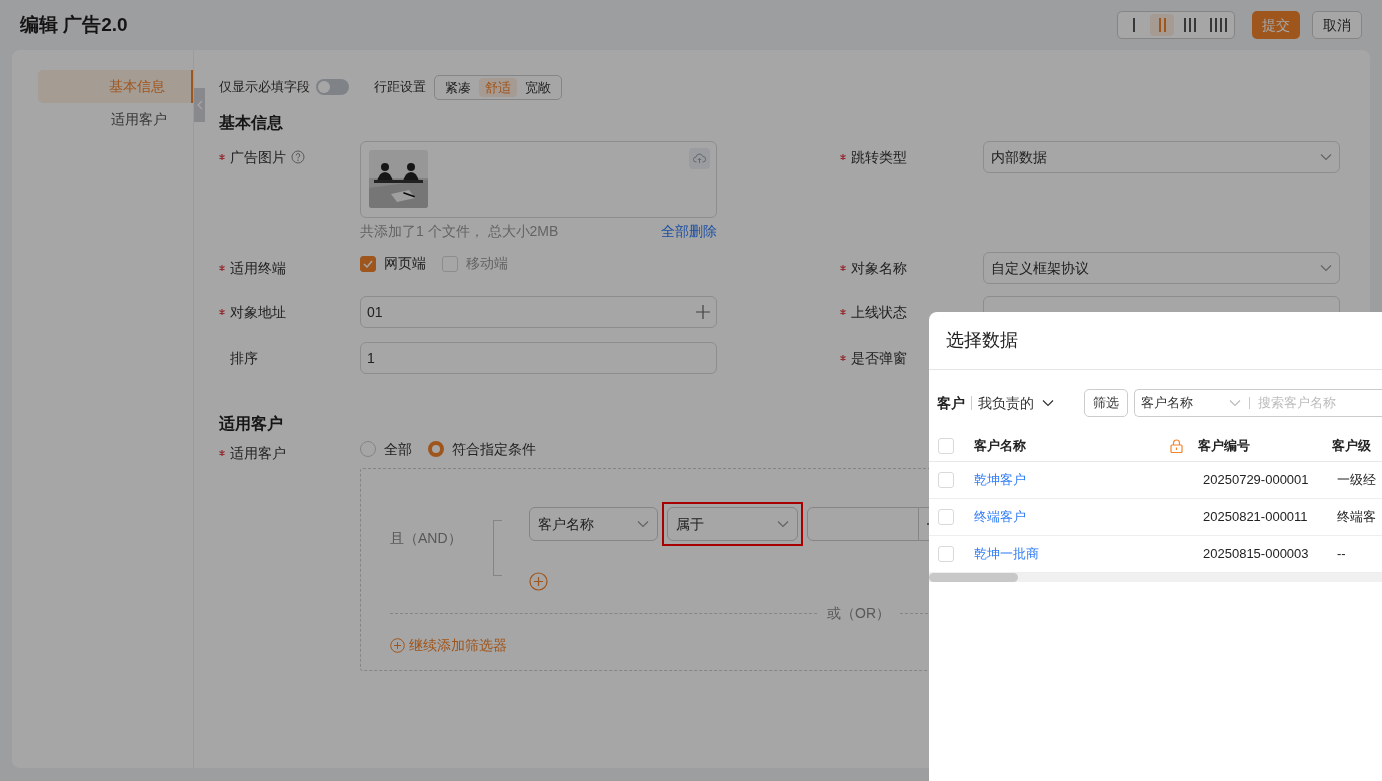  What do you see at coordinates (1256, 517) in the screenshot?
I see `table-cell-text: 20250821-000011` at bounding box center [1256, 517].